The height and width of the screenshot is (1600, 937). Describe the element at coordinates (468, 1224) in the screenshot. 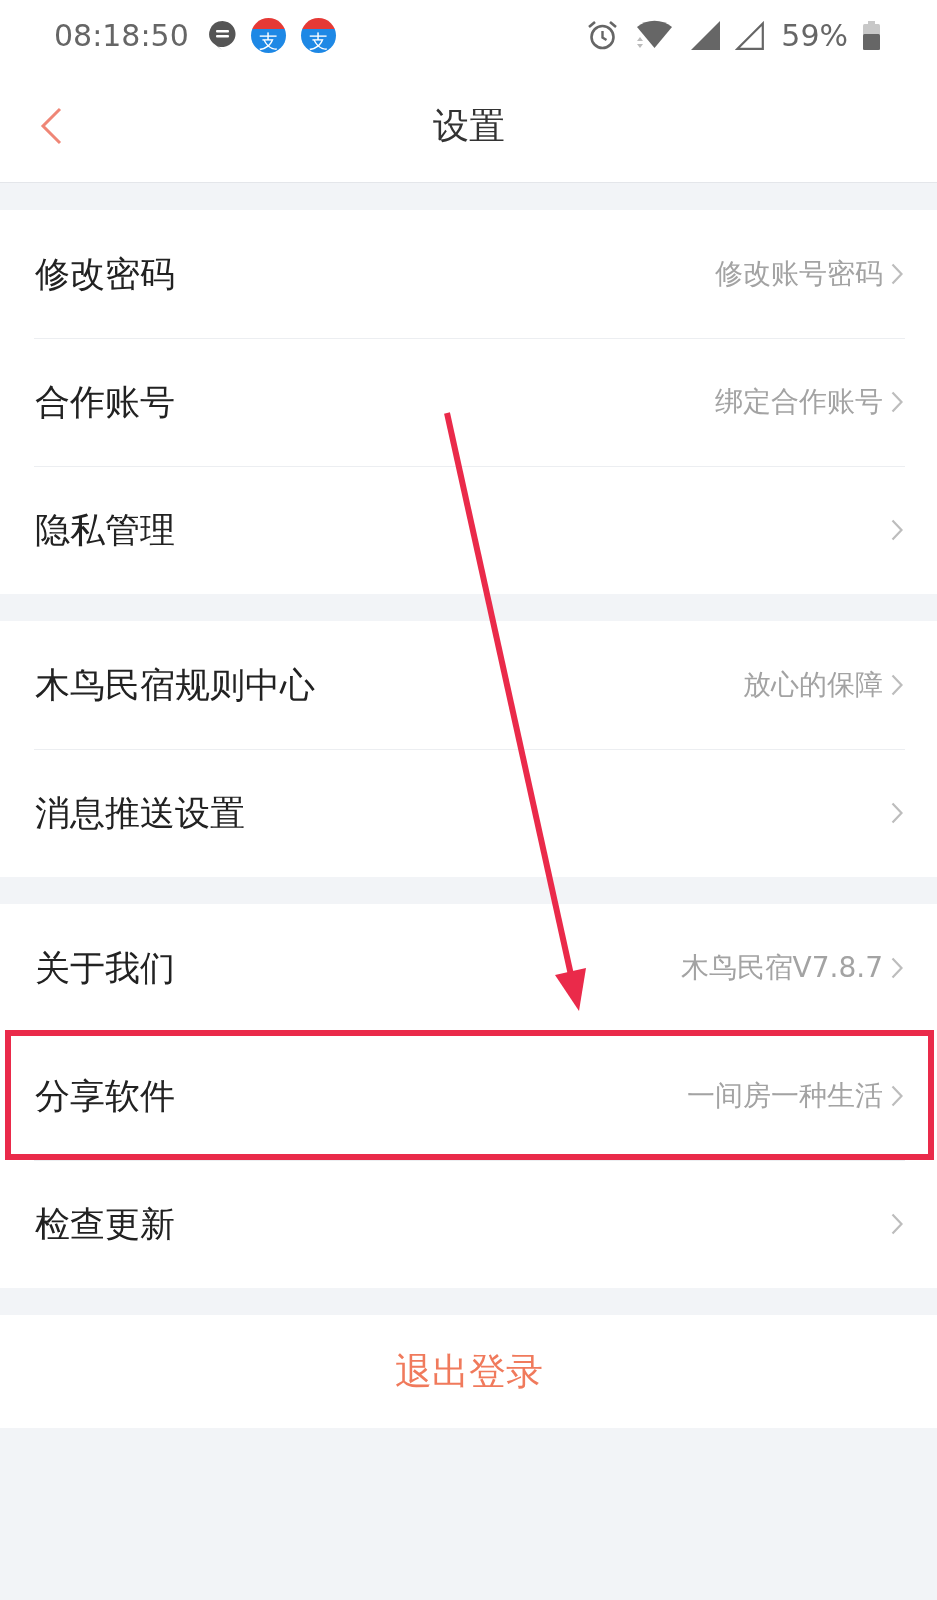

I see `settings-row: 检查更新` at that location.